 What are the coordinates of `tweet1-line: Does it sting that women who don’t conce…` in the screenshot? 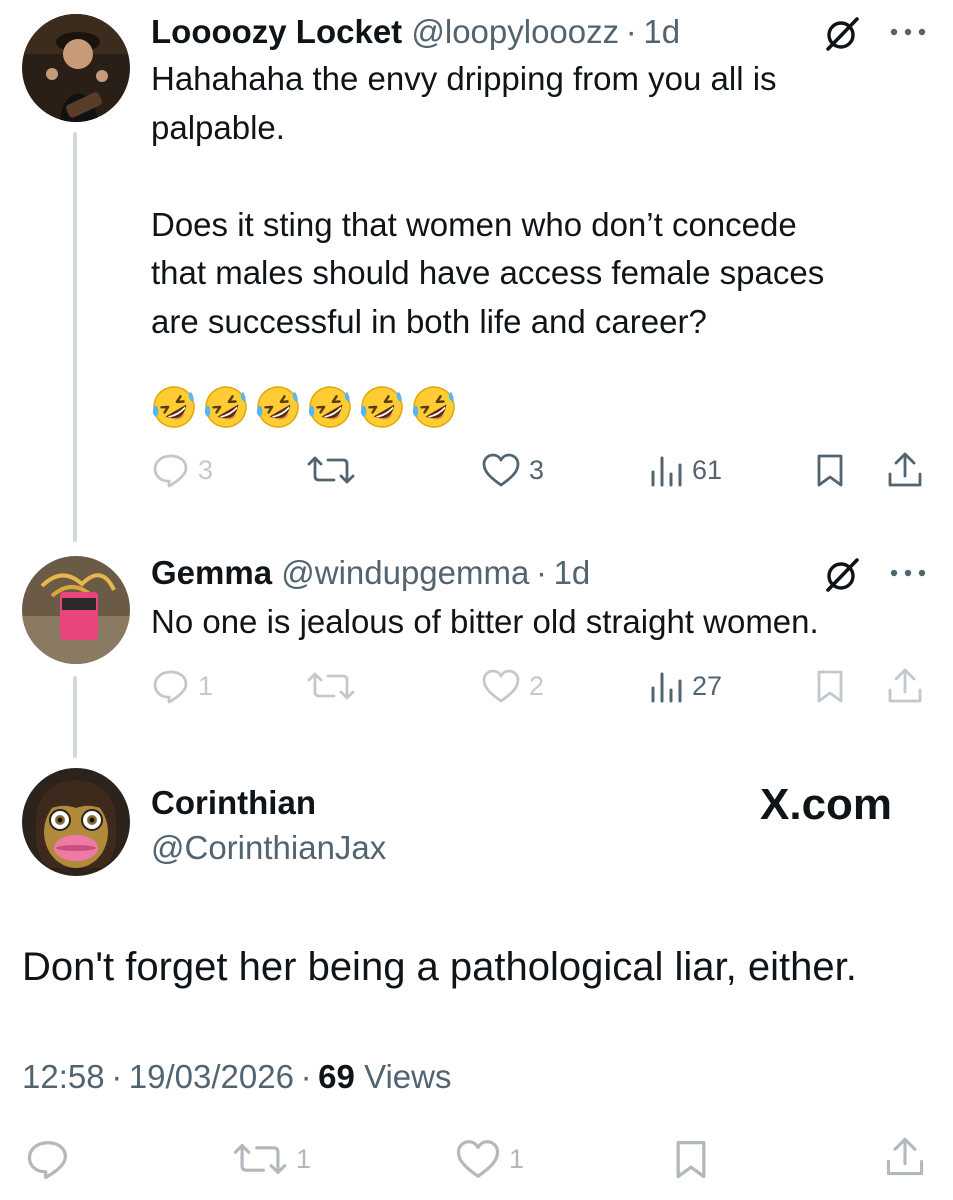 It's located at (474, 224).